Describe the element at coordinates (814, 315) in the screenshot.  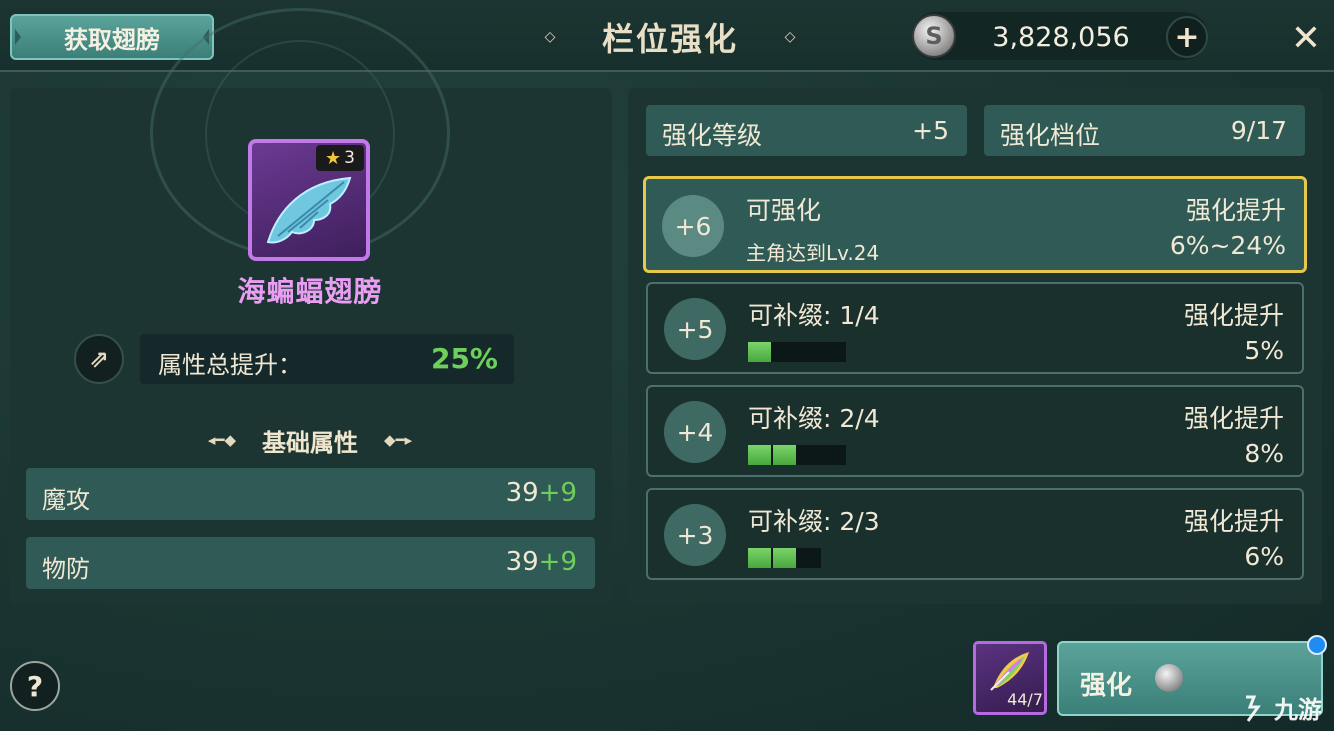
I see `tier-status: 可补缀: 1/4` at that location.